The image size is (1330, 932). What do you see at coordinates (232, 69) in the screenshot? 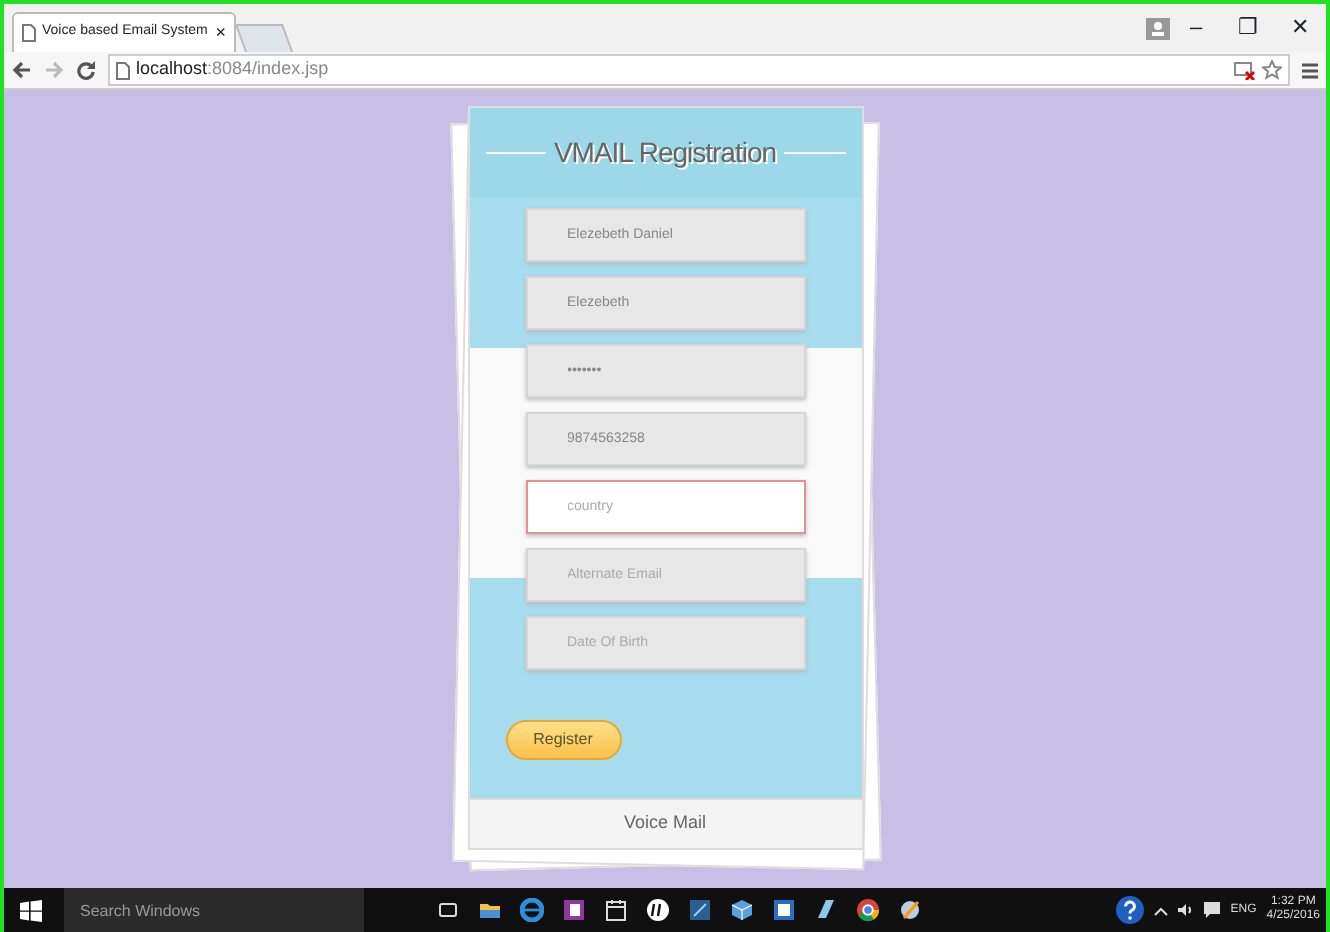
I see `url-text: localhost:8084/index.jsp` at bounding box center [232, 69].